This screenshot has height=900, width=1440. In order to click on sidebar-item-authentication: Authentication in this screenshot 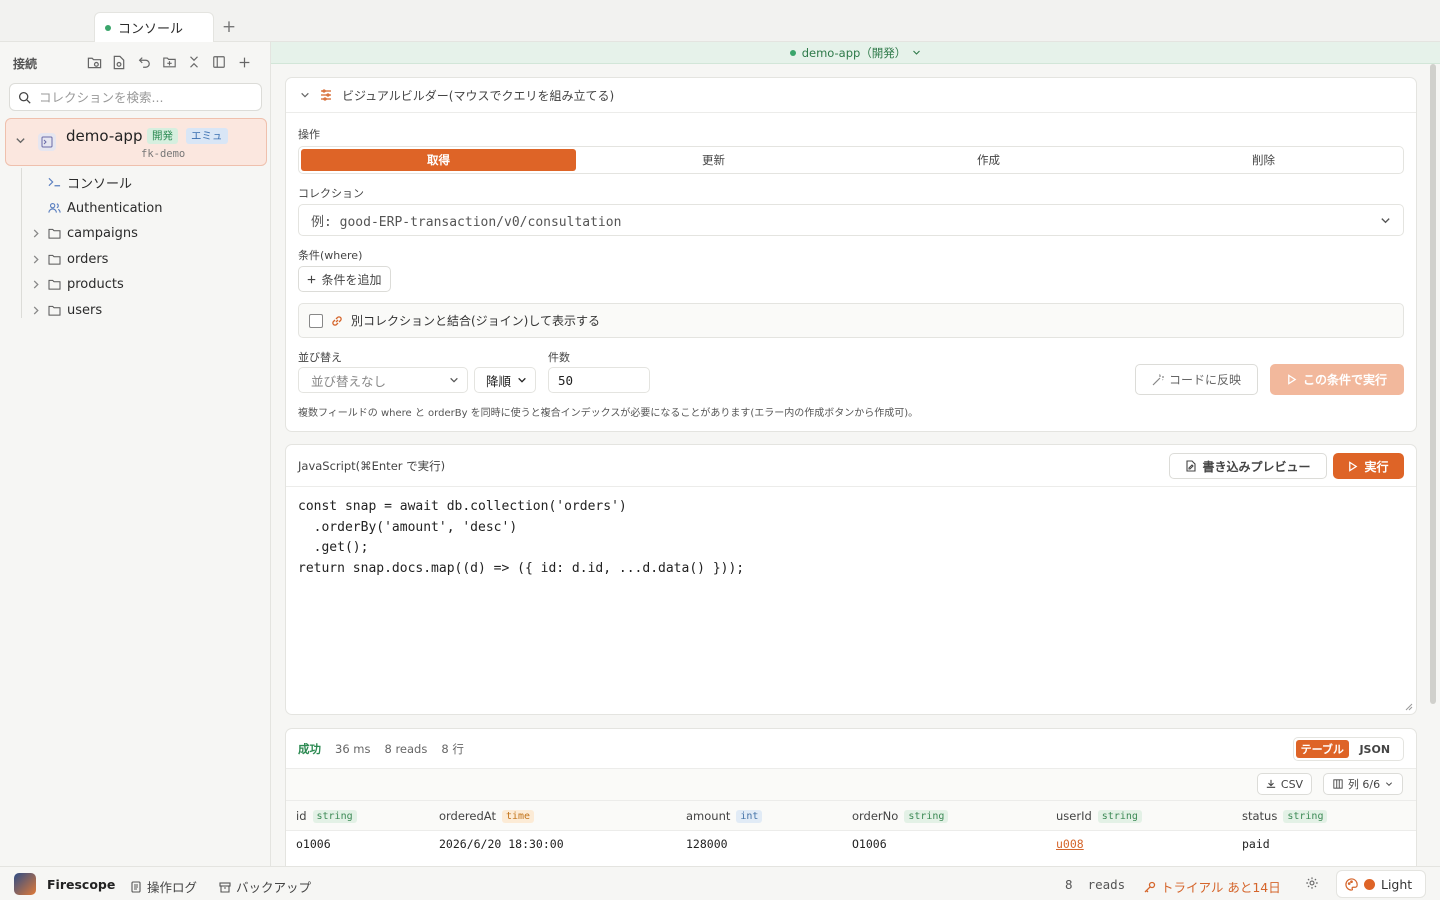, I will do `click(96, 208)`.